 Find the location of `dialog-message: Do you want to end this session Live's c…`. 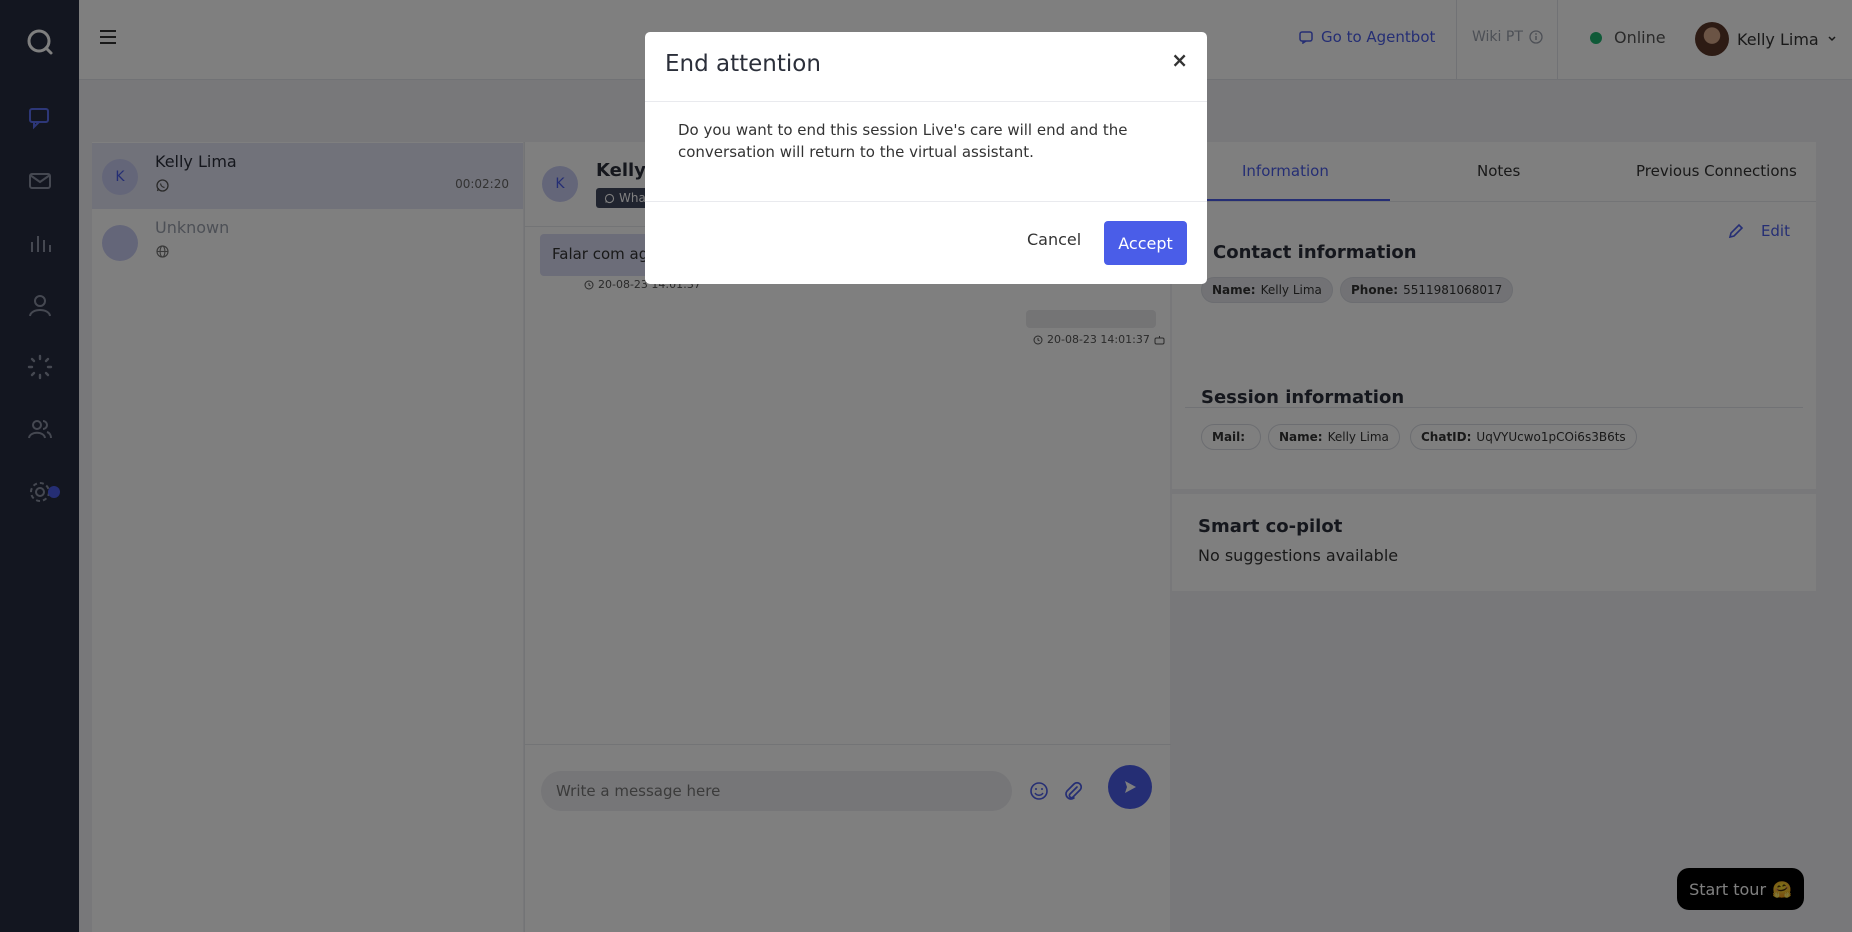

dialog-message: Do you want to end this session Live's c… is located at coordinates (903, 141).